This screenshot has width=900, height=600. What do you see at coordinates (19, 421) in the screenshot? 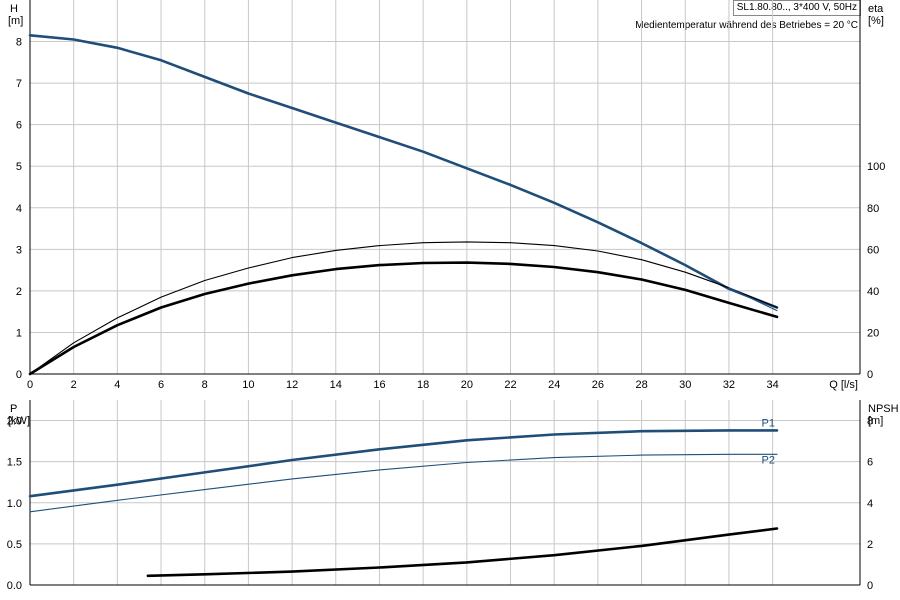
I see `y-left-axis-unit: [kW]` at bounding box center [19, 421].